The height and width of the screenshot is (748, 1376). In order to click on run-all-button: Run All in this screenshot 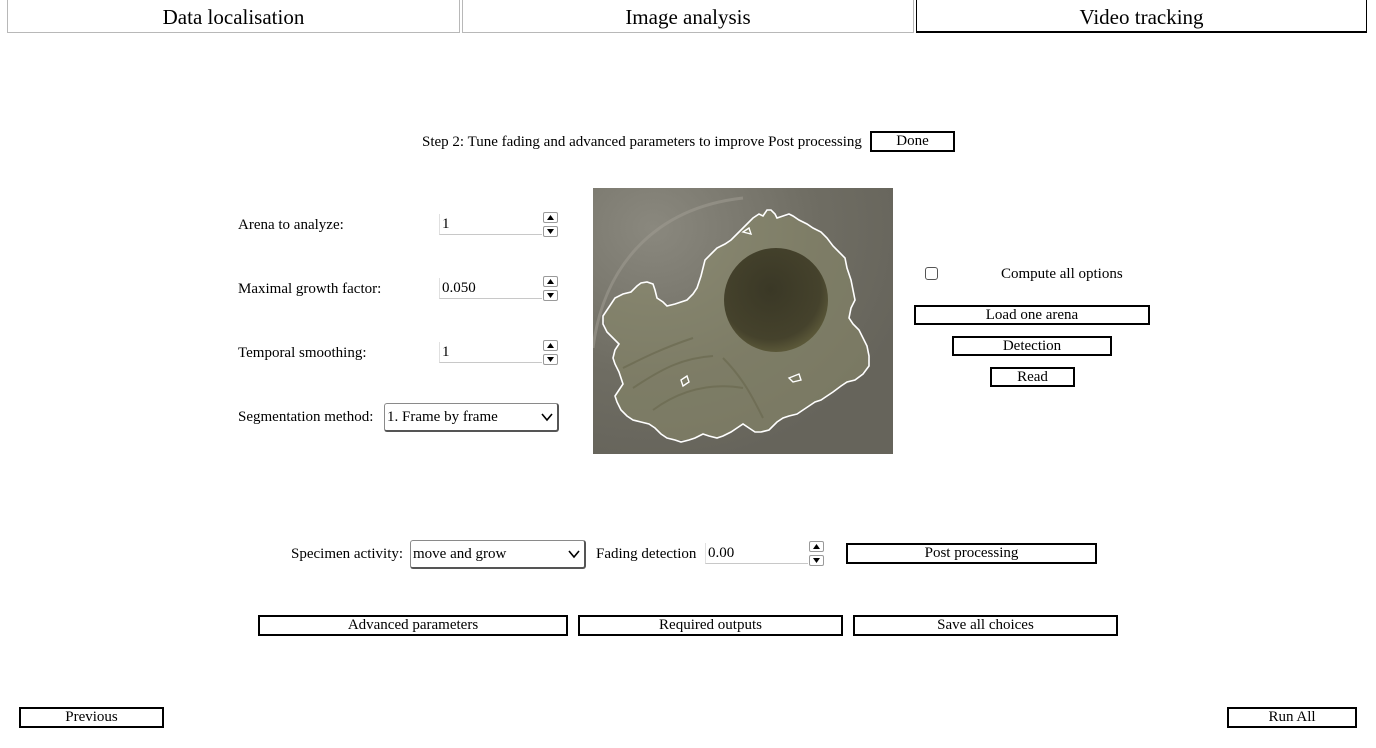, I will do `click(1292, 717)`.